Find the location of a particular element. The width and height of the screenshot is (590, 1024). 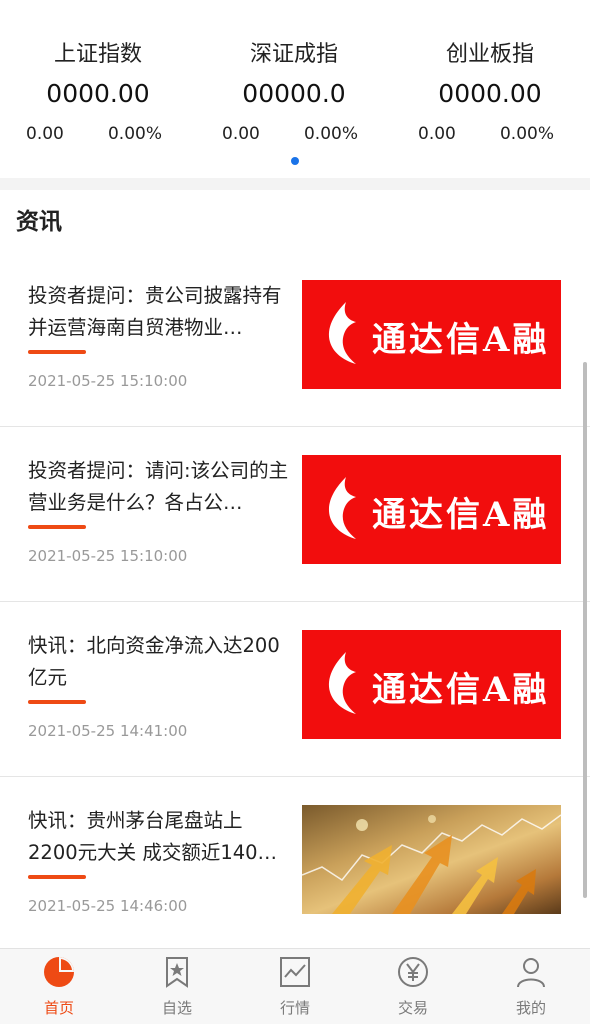

tab-label: 自选 is located at coordinates (176, 1008).